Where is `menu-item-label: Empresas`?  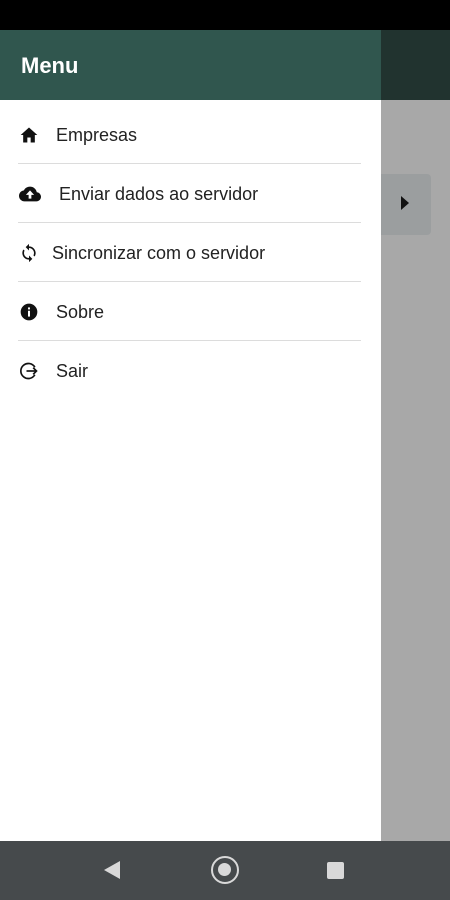
menu-item-label: Empresas is located at coordinates (97, 135).